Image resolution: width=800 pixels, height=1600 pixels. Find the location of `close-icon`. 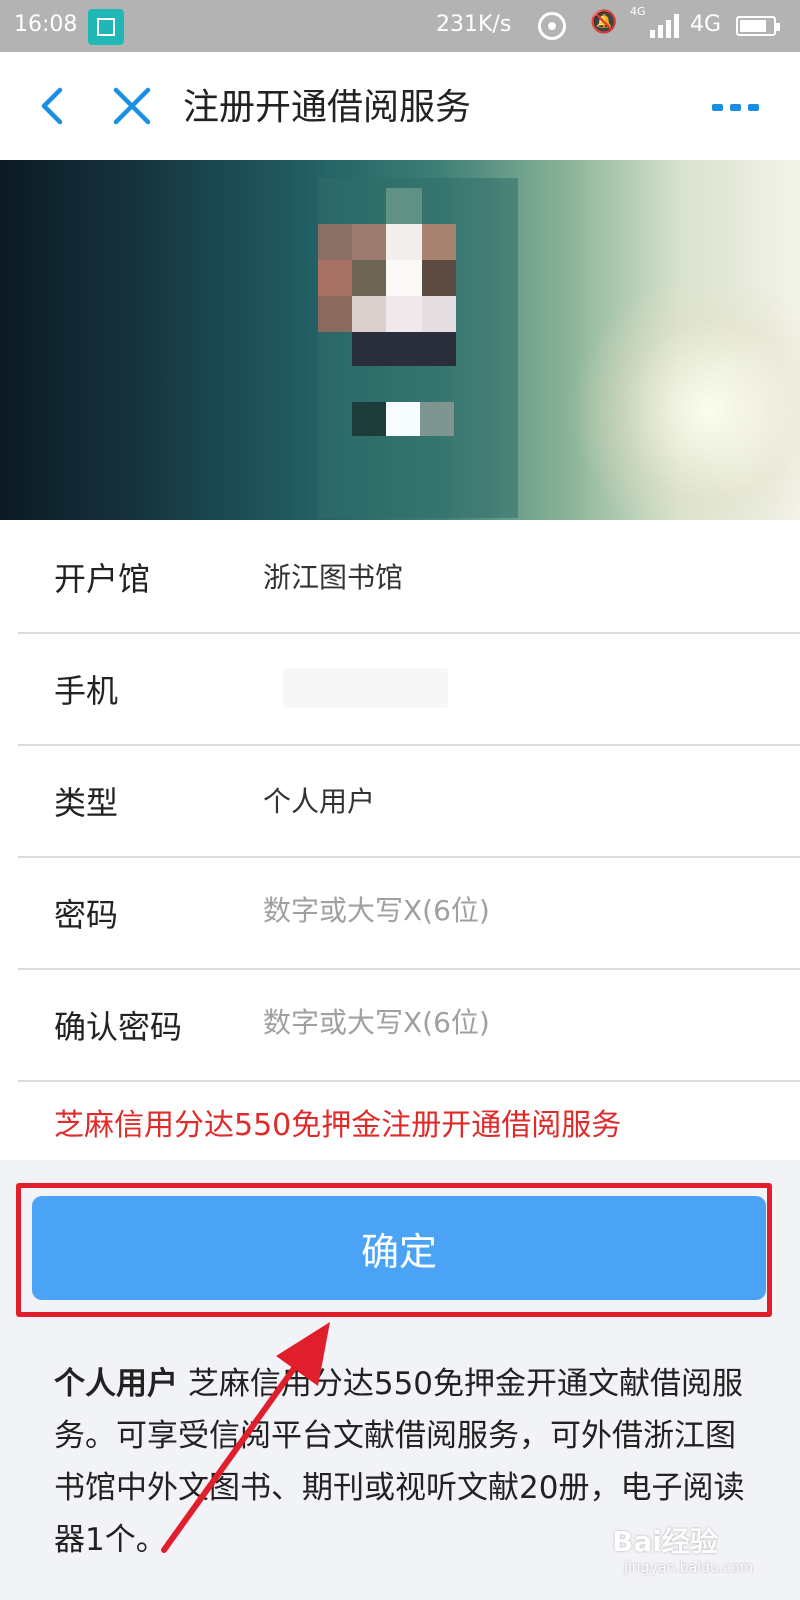

close-icon is located at coordinates (132, 106).